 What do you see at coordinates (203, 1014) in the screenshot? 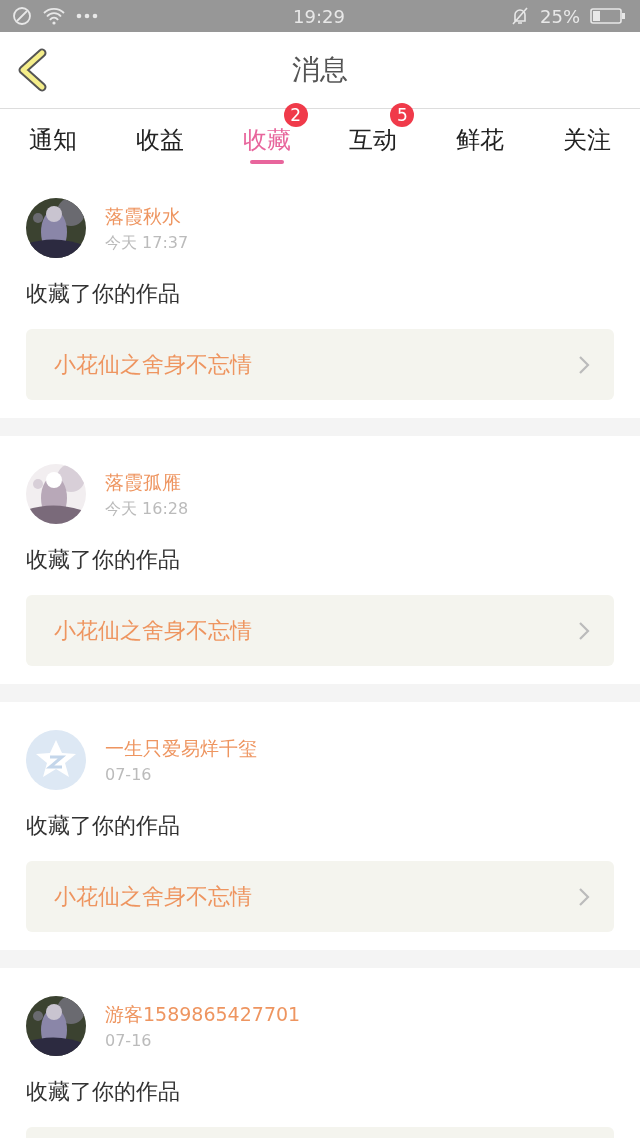
I see `user-name: 游客1589865427701` at bounding box center [203, 1014].